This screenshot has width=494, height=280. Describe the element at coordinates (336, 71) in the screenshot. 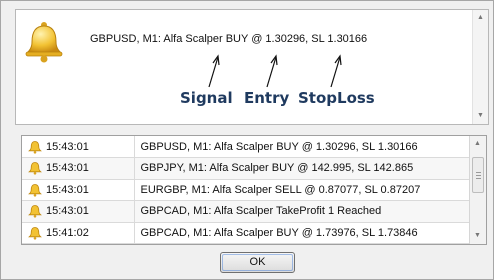

I see `stoploss-arrow` at that location.